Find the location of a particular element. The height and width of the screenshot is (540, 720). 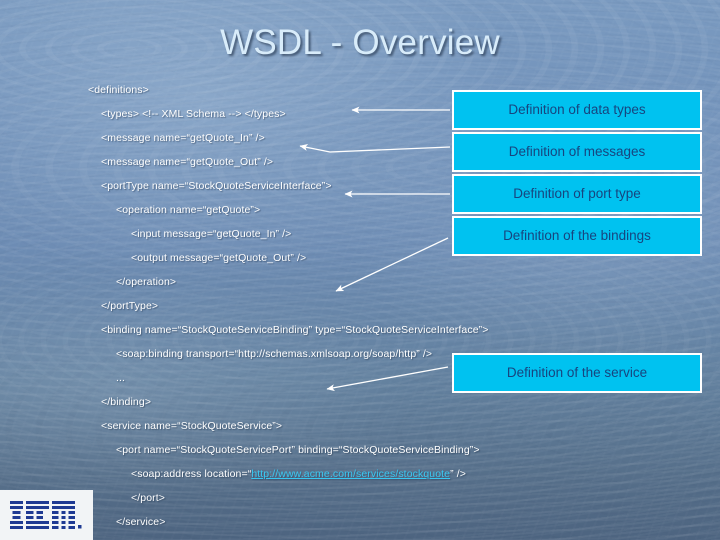

code-line: </operation> is located at coordinates (146, 282).